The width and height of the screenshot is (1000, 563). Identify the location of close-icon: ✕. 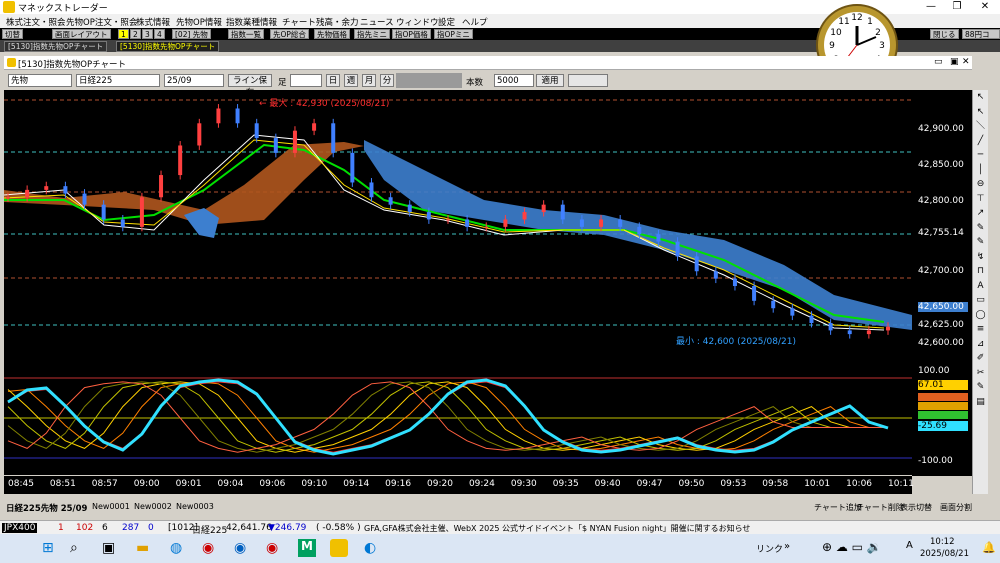
(985, 7).